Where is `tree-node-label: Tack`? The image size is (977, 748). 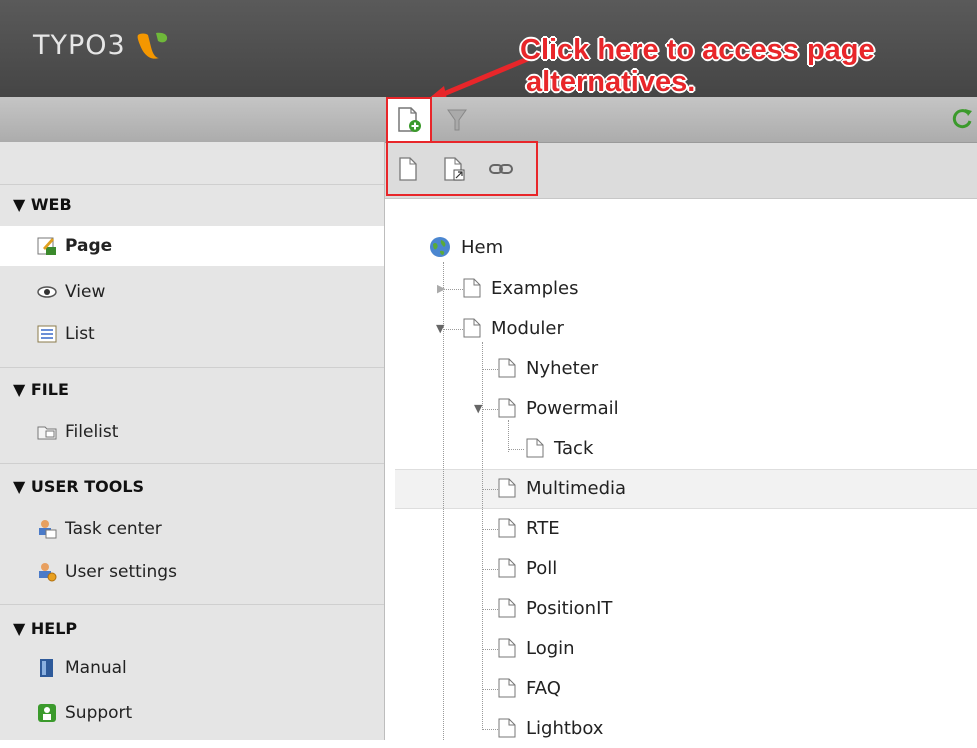
tree-node-label: Tack is located at coordinates (574, 448).